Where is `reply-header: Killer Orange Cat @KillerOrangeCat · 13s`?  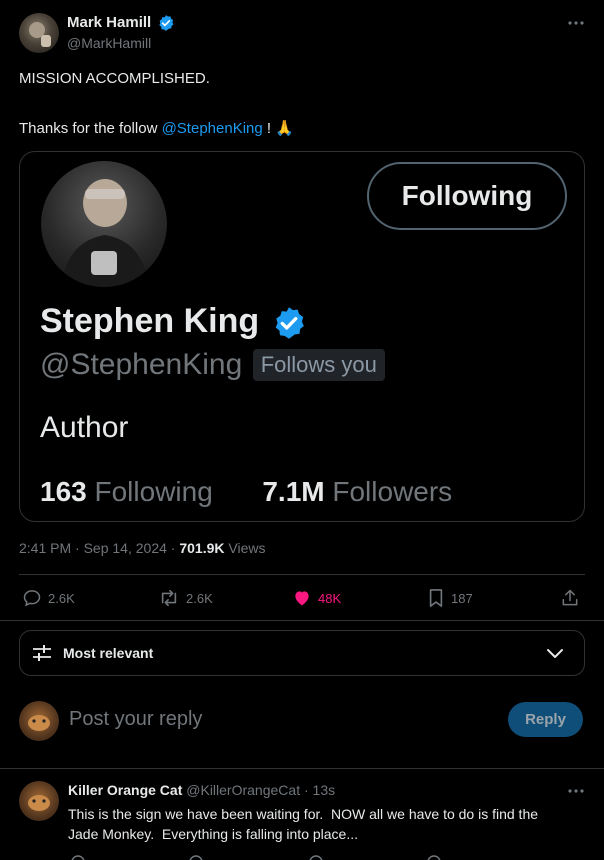 reply-header: Killer Orange Cat @KillerOrangeCat · 13s is located at coordinates (202, 790).